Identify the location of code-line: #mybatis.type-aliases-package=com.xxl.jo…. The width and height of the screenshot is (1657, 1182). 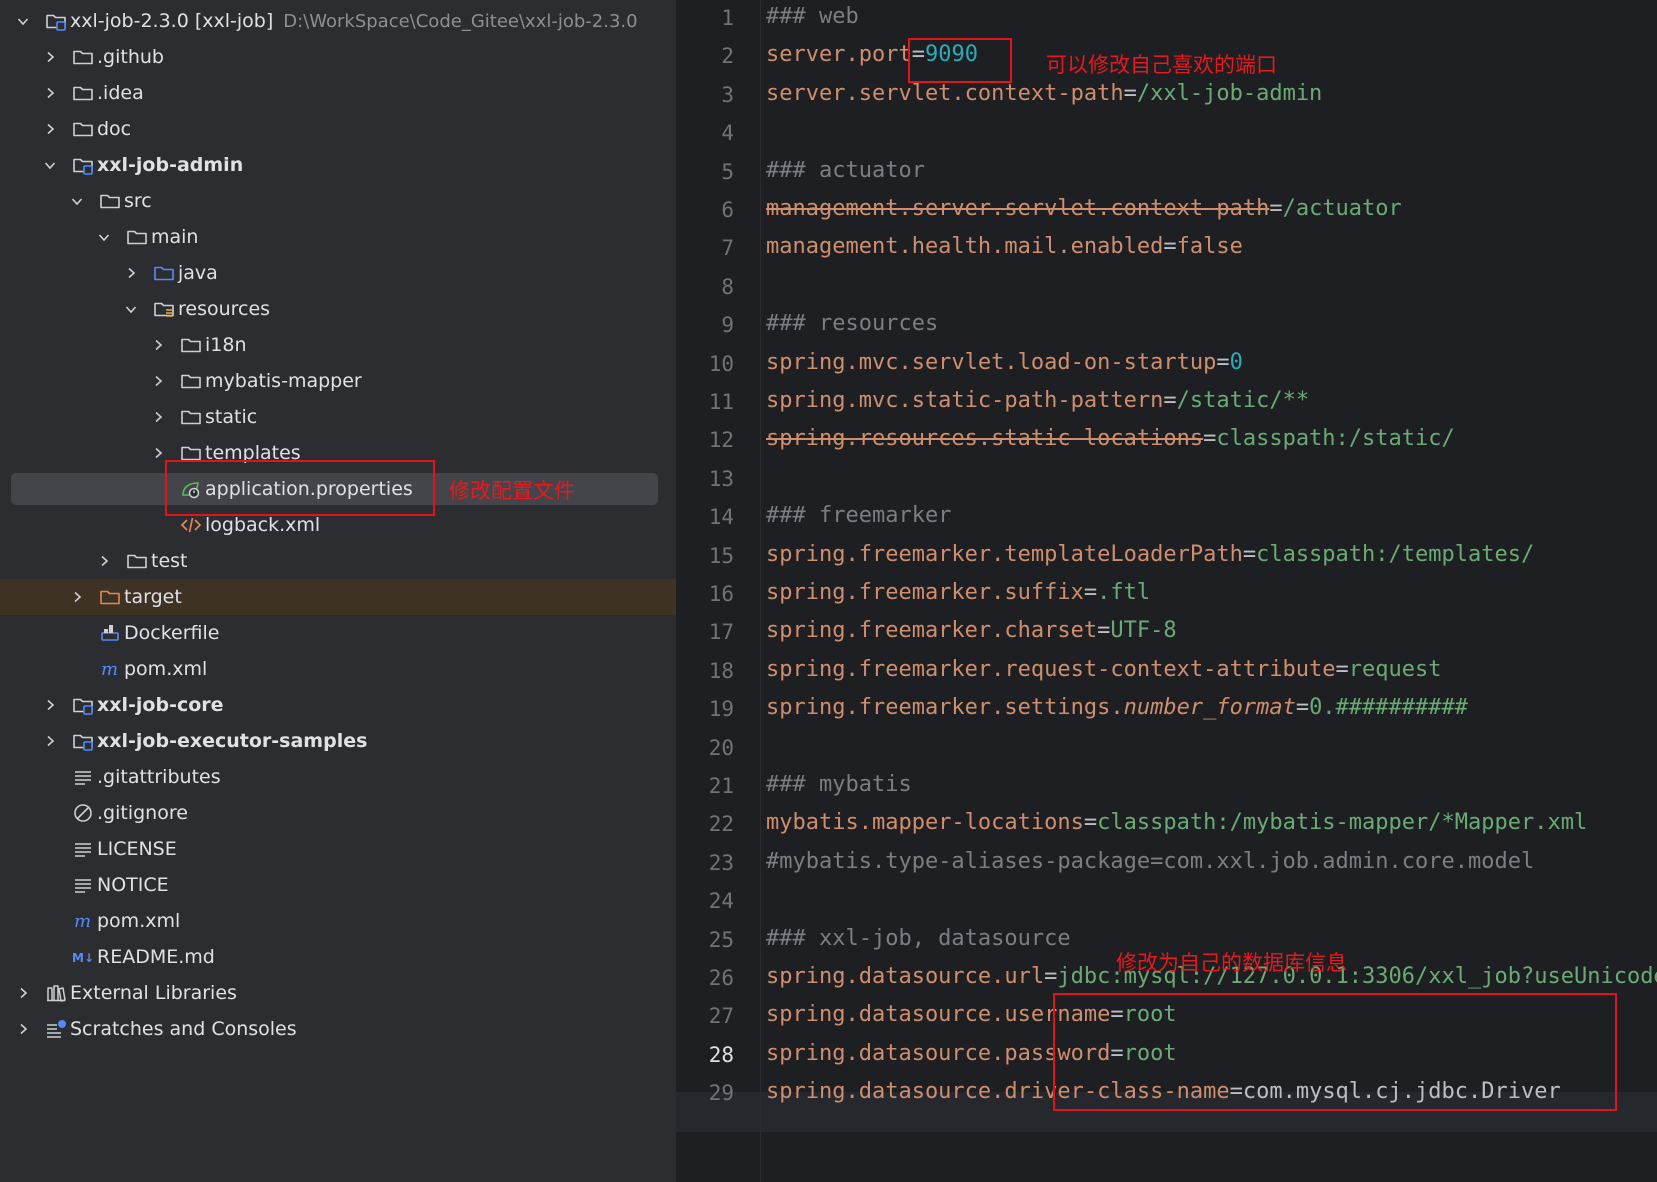
(1150, 861).